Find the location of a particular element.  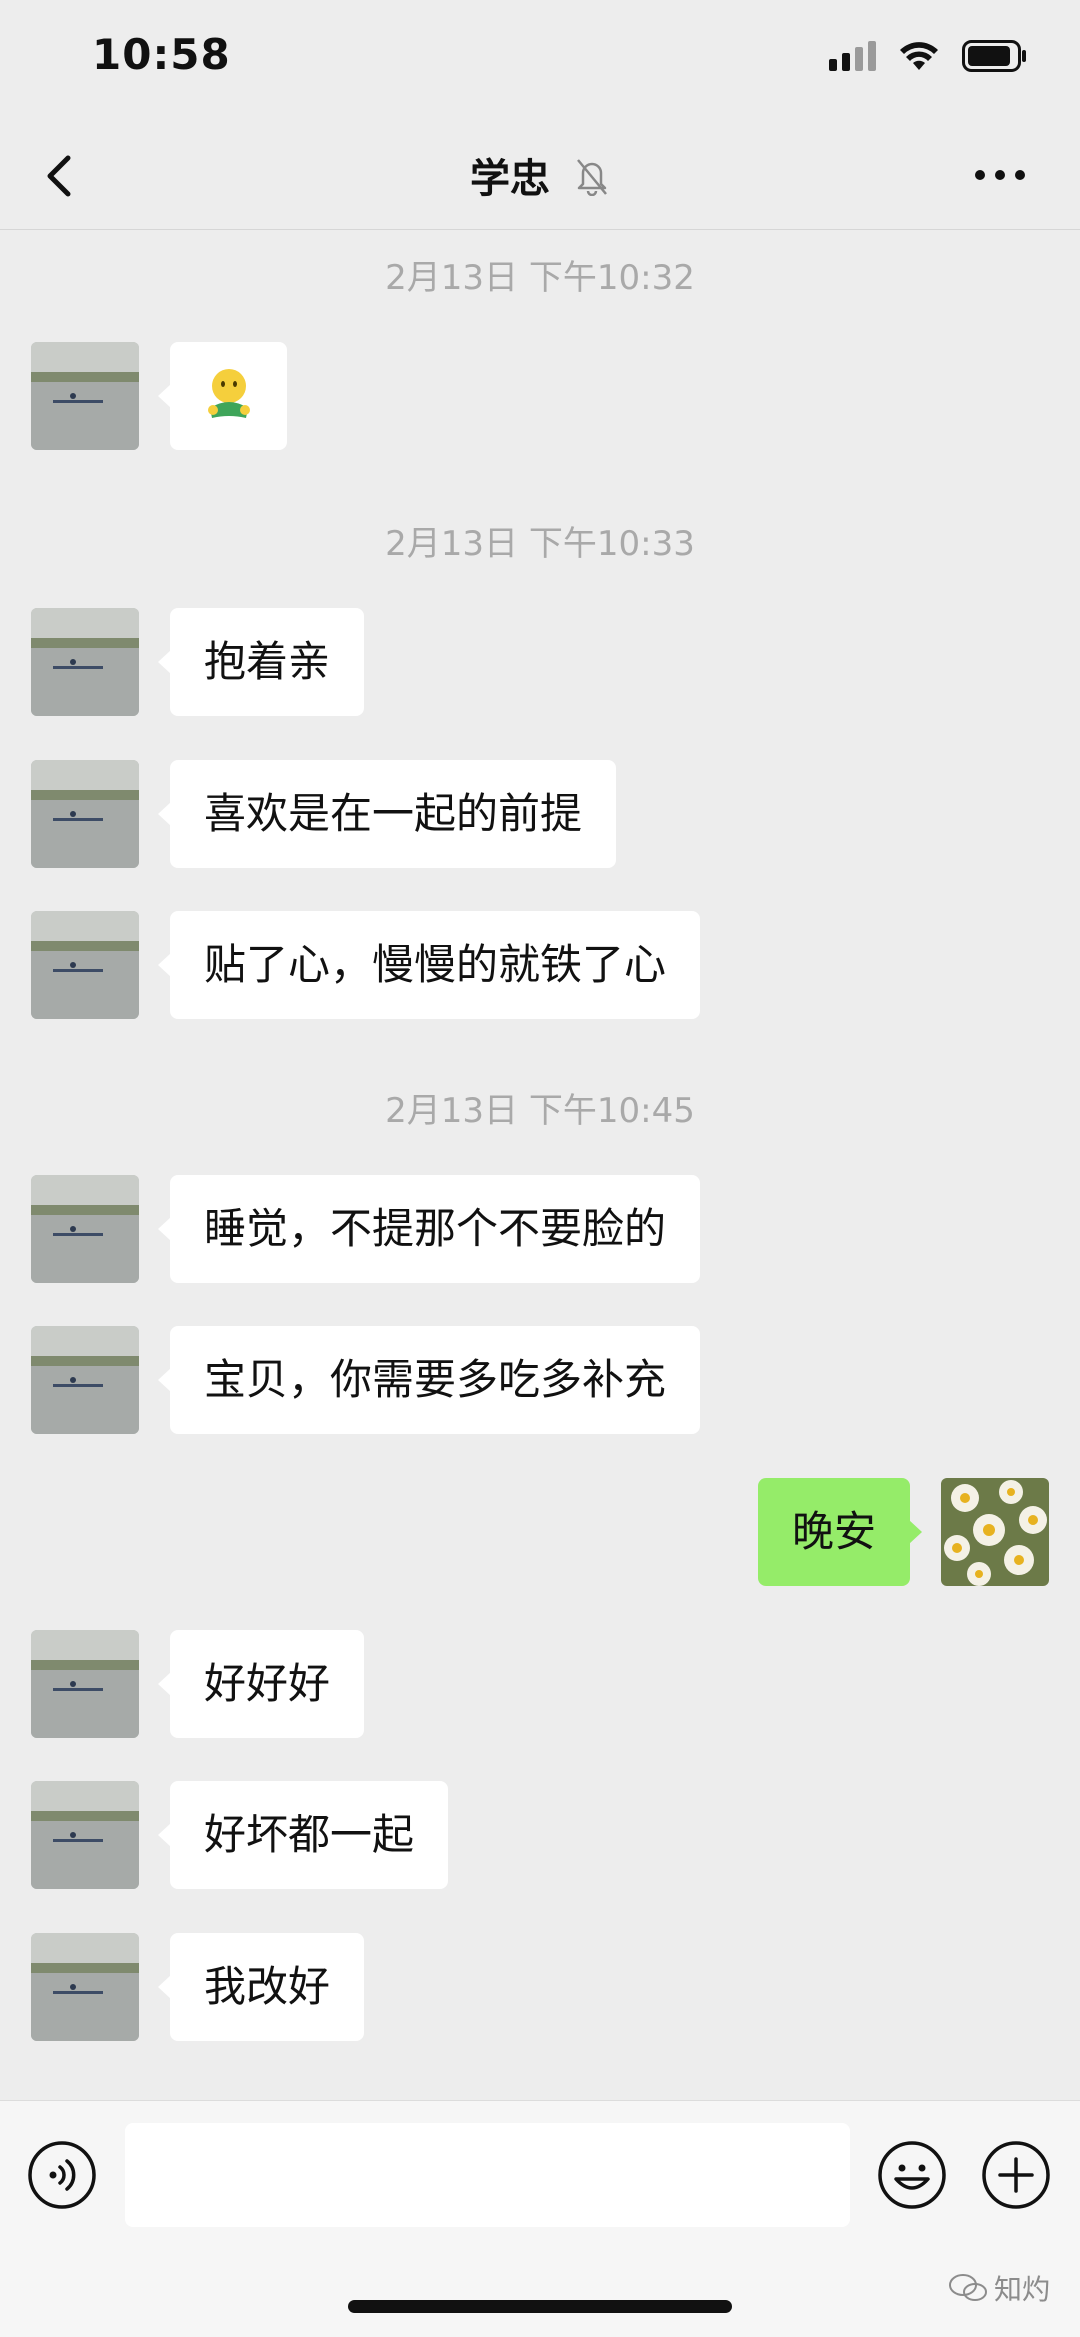

incoming-message-bubble: 喜欢是在一起的前提 is located at coordinates (387, 814).